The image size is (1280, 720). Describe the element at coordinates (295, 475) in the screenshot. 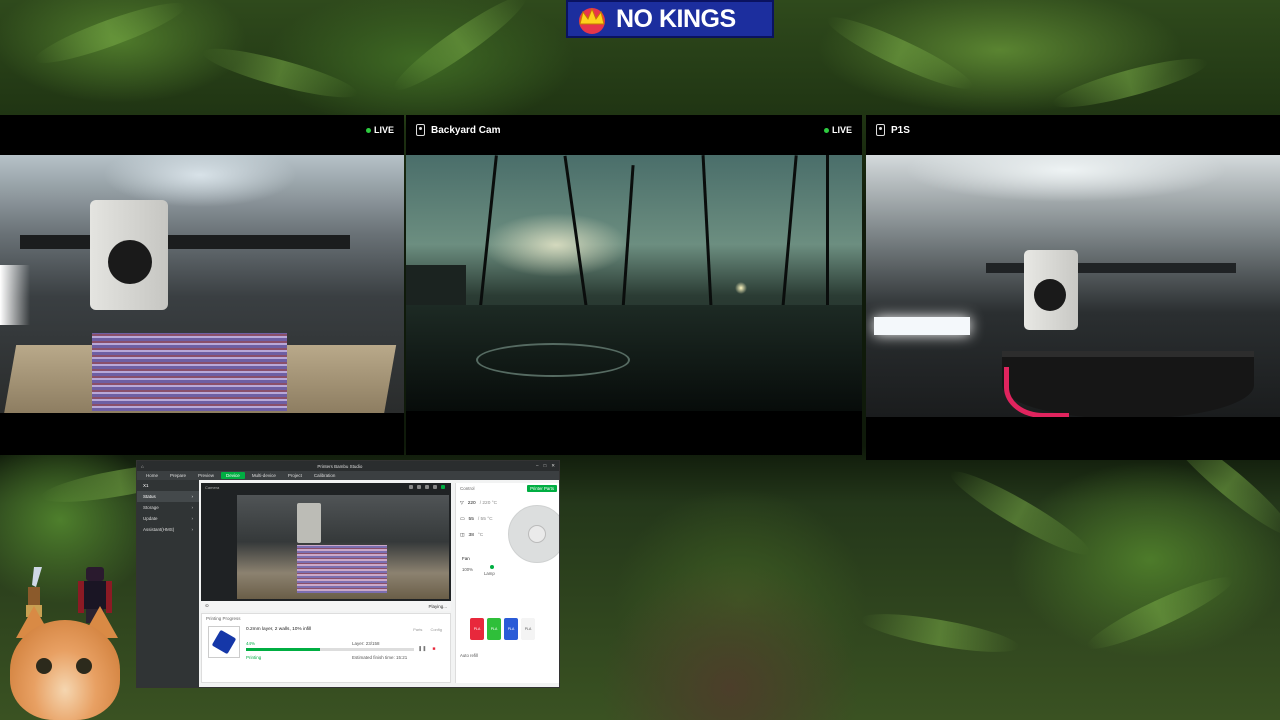

I see `tab-project: Project` at that location.